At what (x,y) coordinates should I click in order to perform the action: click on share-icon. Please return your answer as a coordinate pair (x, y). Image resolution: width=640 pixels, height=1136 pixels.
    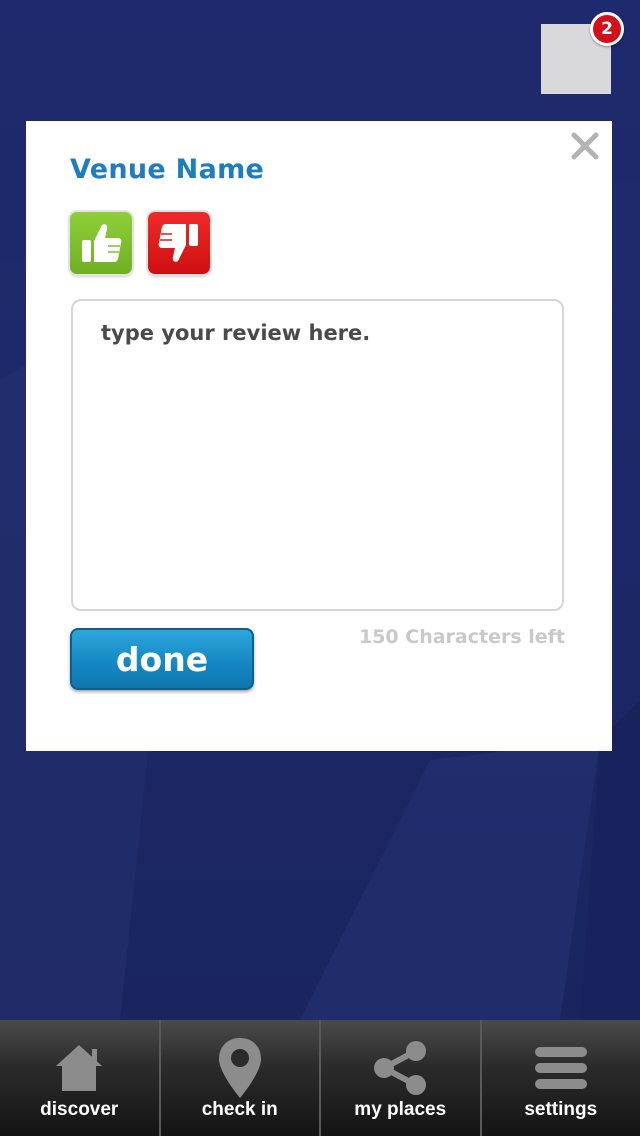
    Looking at the image, I should click on (400, 1068).